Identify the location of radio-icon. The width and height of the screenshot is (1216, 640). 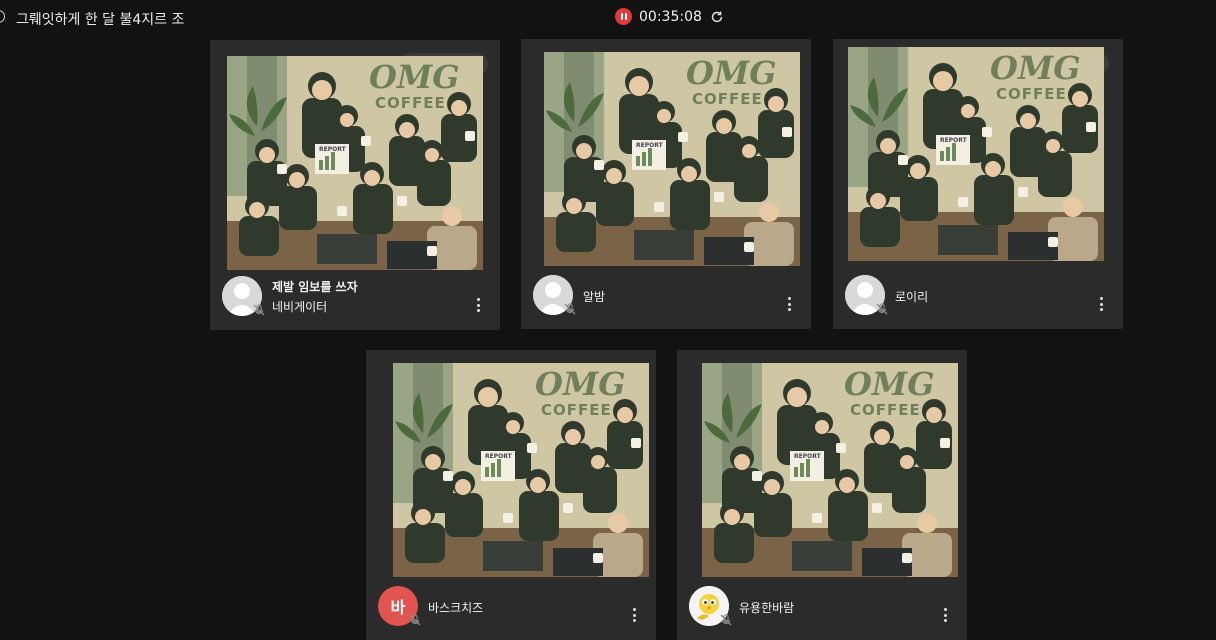
(2, 16).